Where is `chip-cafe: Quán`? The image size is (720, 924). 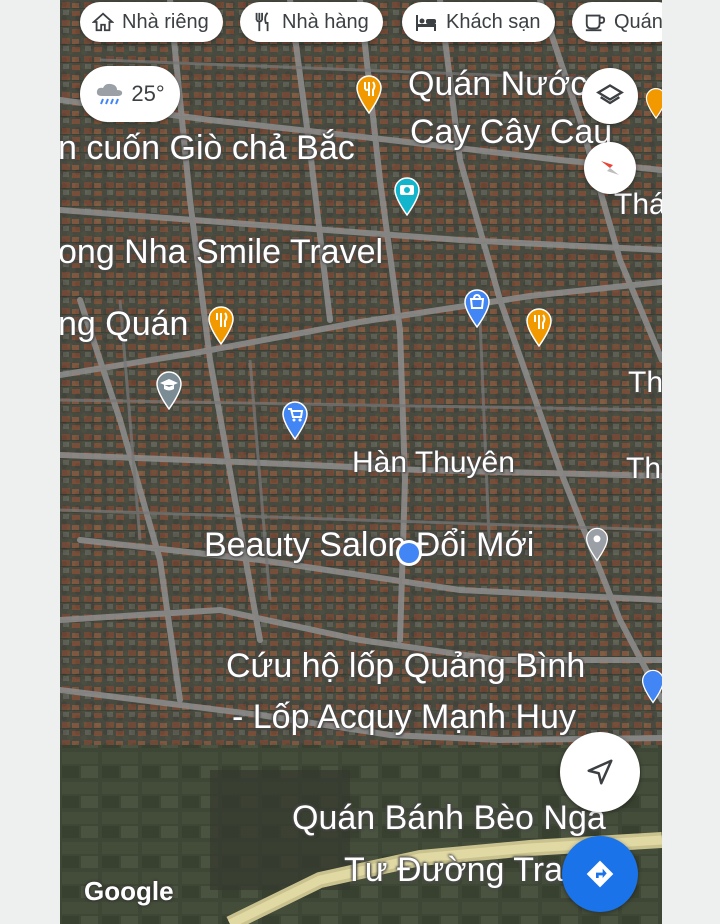
chip-cafe: Quán is located at coordinates (617, 22).